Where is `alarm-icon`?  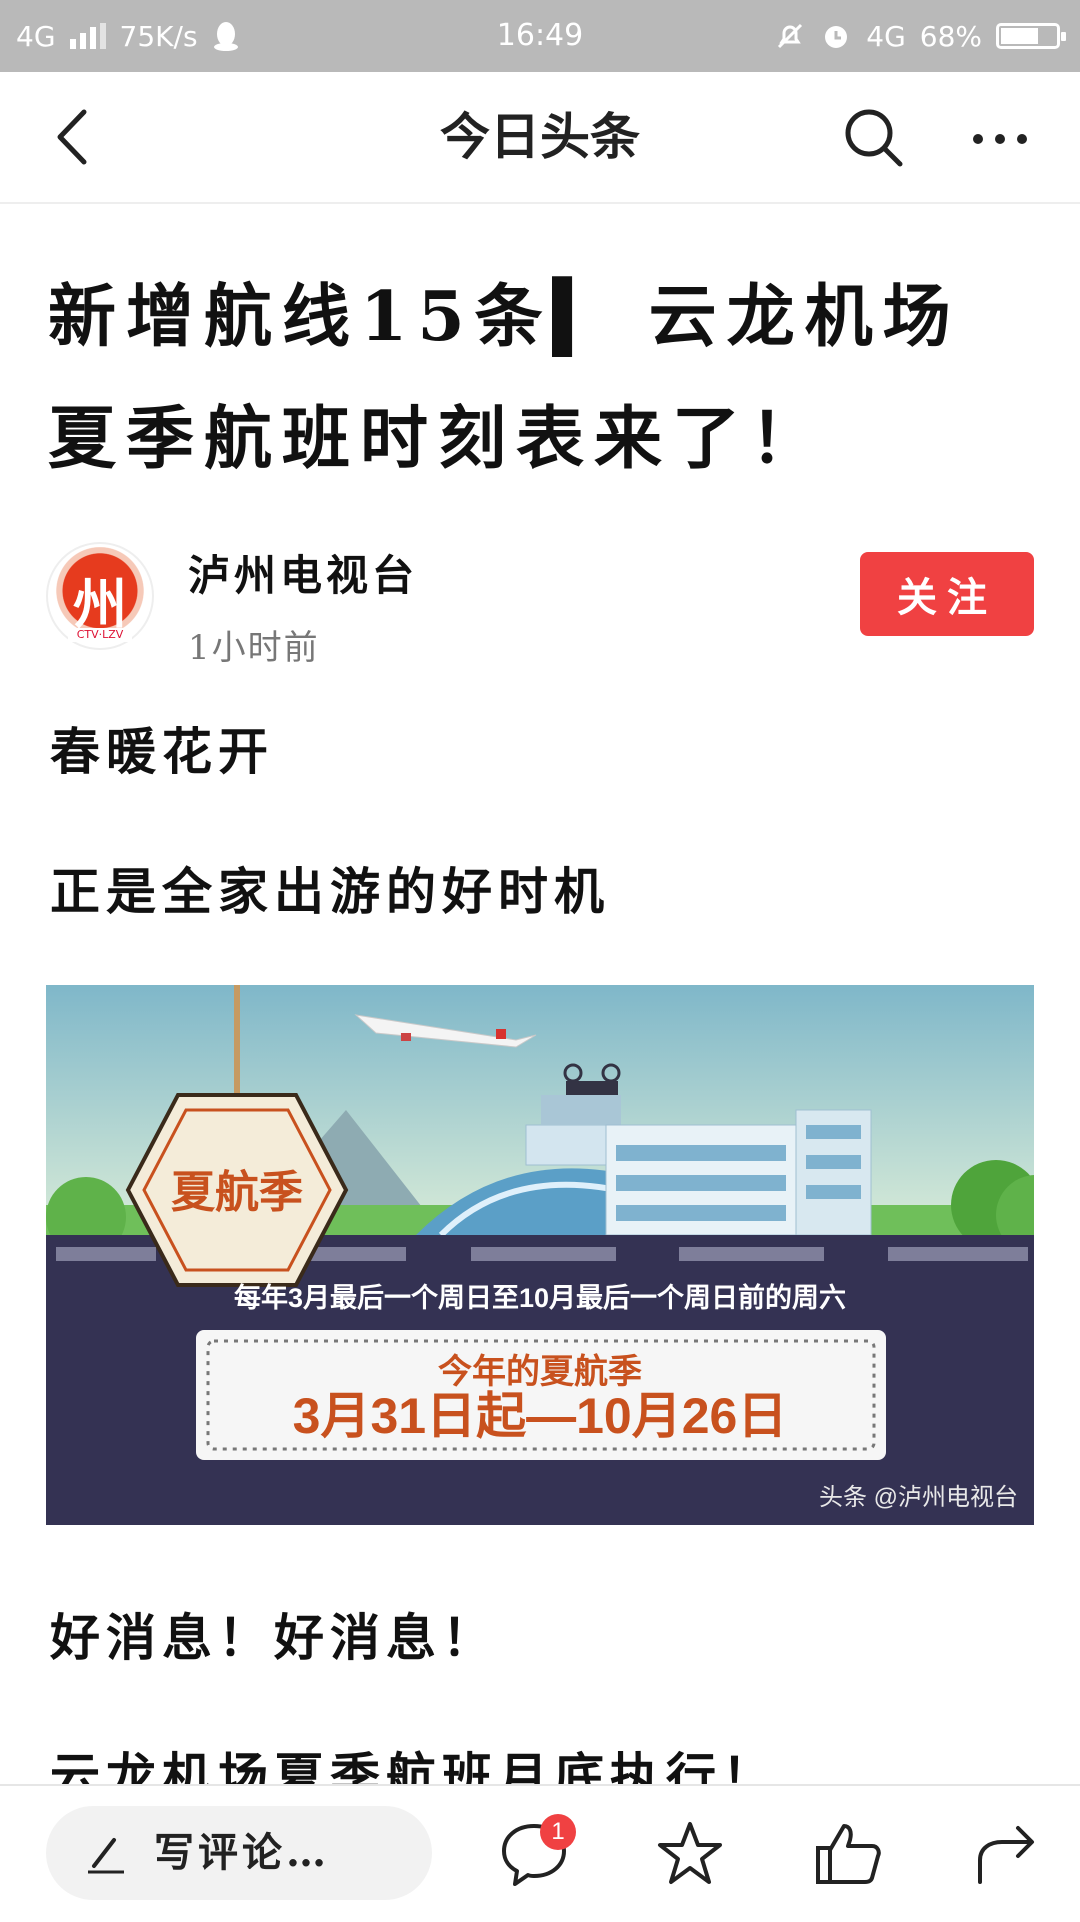 alarm-icon is located at coordinates (836, 37).